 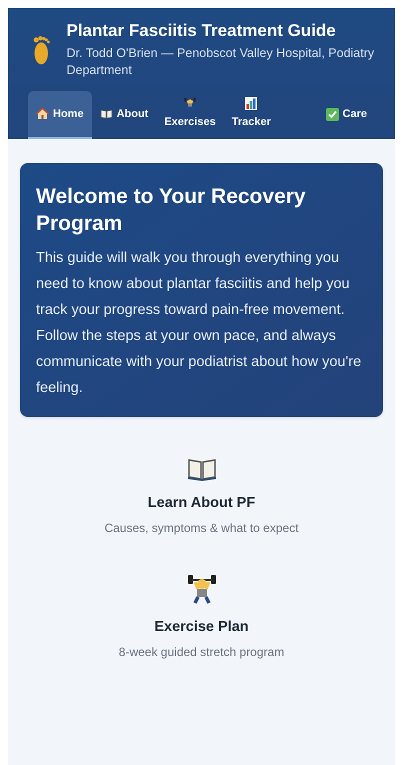 What do you see at coordinates (201, 652) in the screenshot?
I see `section-description: 8-week guided stretch program` at bounding box center [201, 652].